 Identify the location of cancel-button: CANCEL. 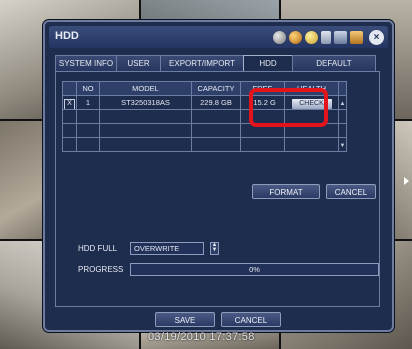
(351, 191).